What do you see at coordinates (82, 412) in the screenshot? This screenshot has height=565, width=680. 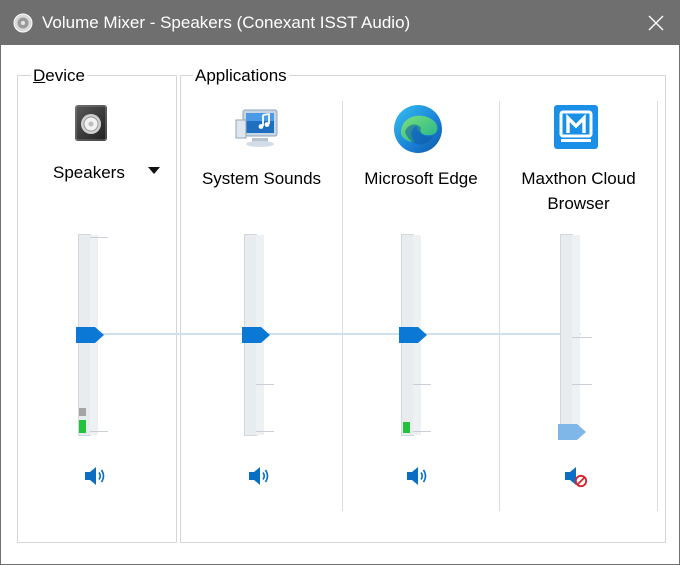 I see `device-peak-meter-residual` at bounding box center [82, 412].